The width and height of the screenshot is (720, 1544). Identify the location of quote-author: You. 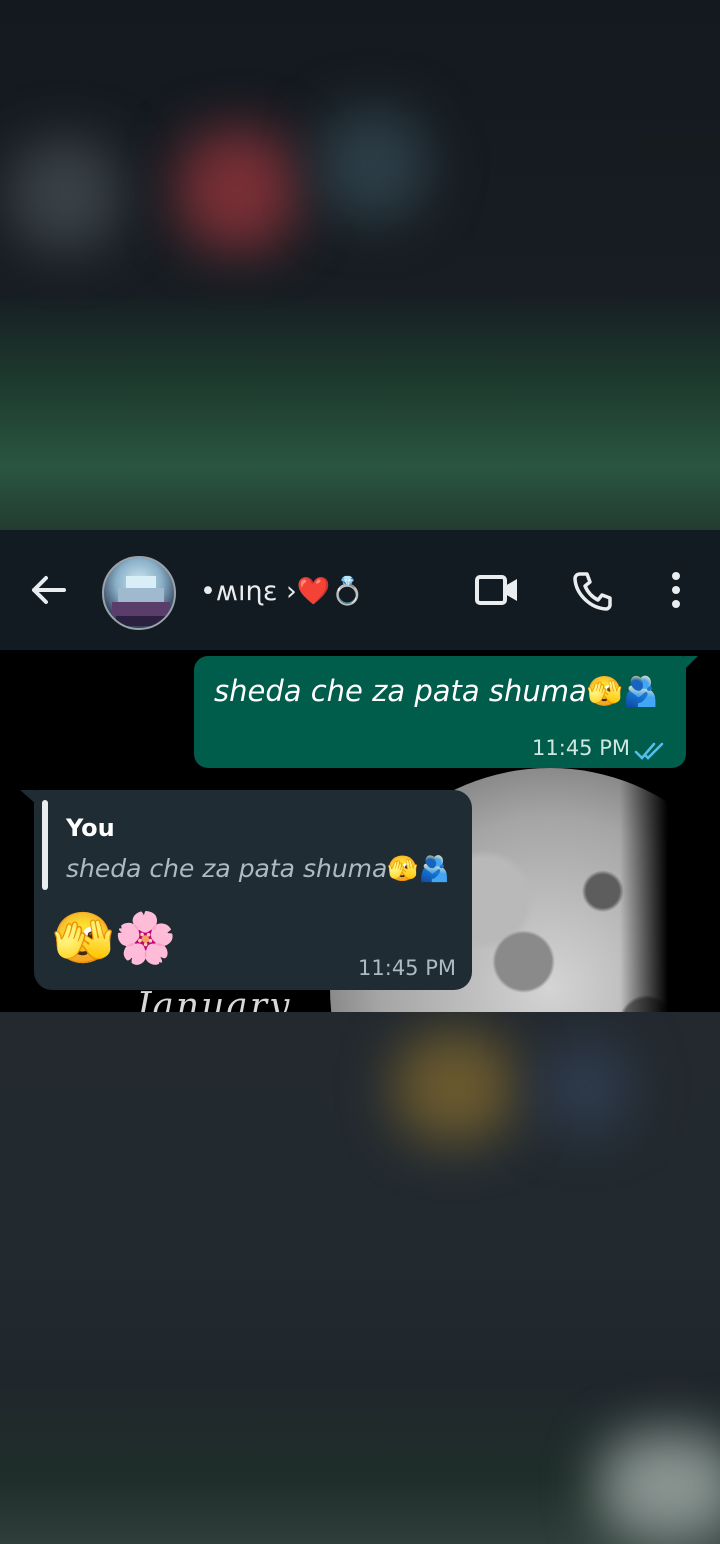
(90, 828).